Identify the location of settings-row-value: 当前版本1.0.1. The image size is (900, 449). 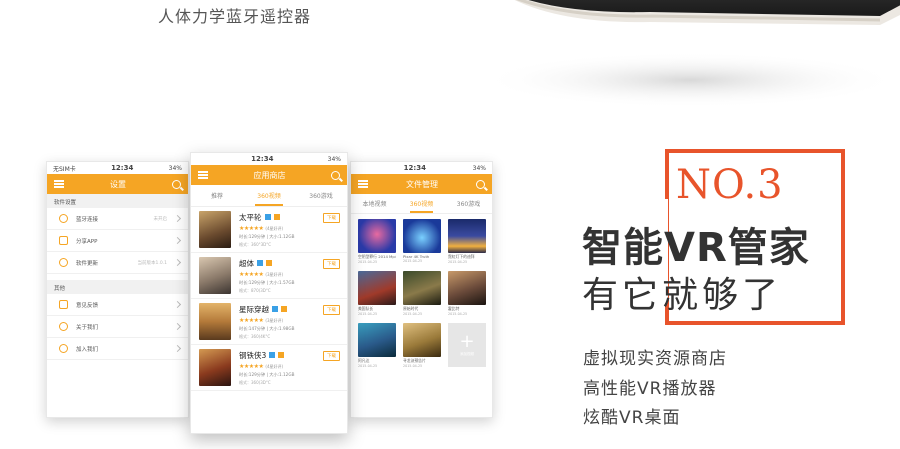
(152, 263).